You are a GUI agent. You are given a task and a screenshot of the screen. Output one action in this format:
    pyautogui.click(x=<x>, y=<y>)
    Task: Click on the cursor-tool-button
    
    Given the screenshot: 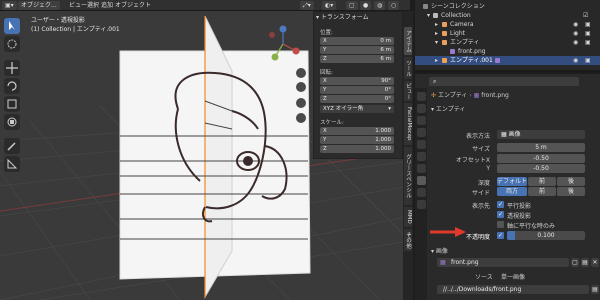 What is the action you would take?
    pyautogui.click(x=12, y=44)
    